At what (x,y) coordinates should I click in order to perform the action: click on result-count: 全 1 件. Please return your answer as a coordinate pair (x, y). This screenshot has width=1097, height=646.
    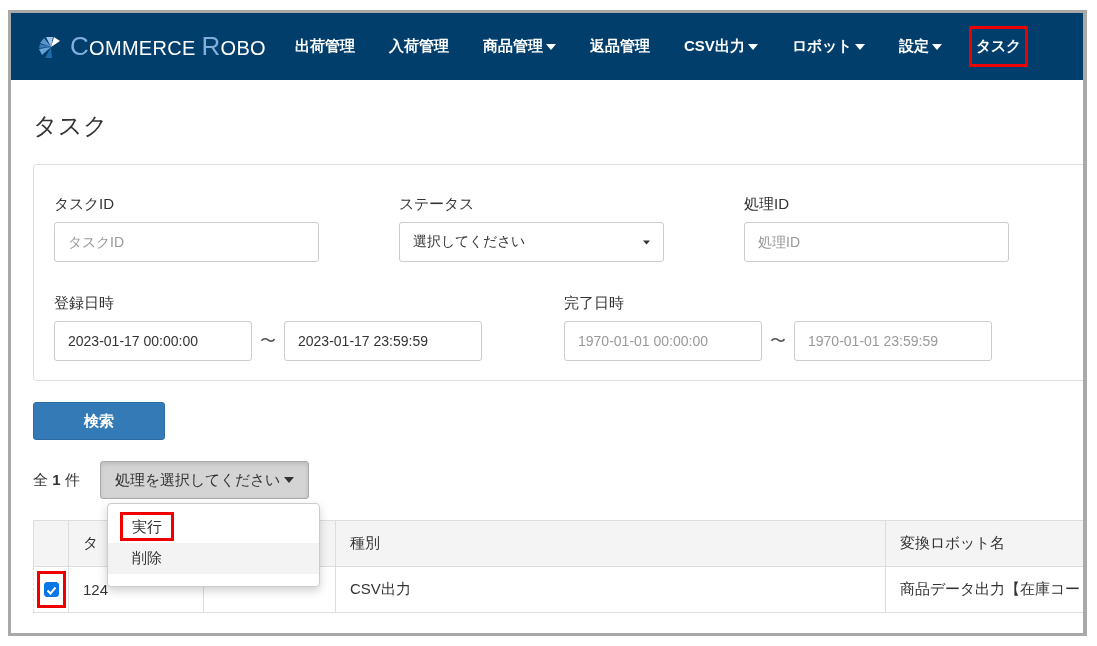
    Looking at the image, I should click on (56, 480).